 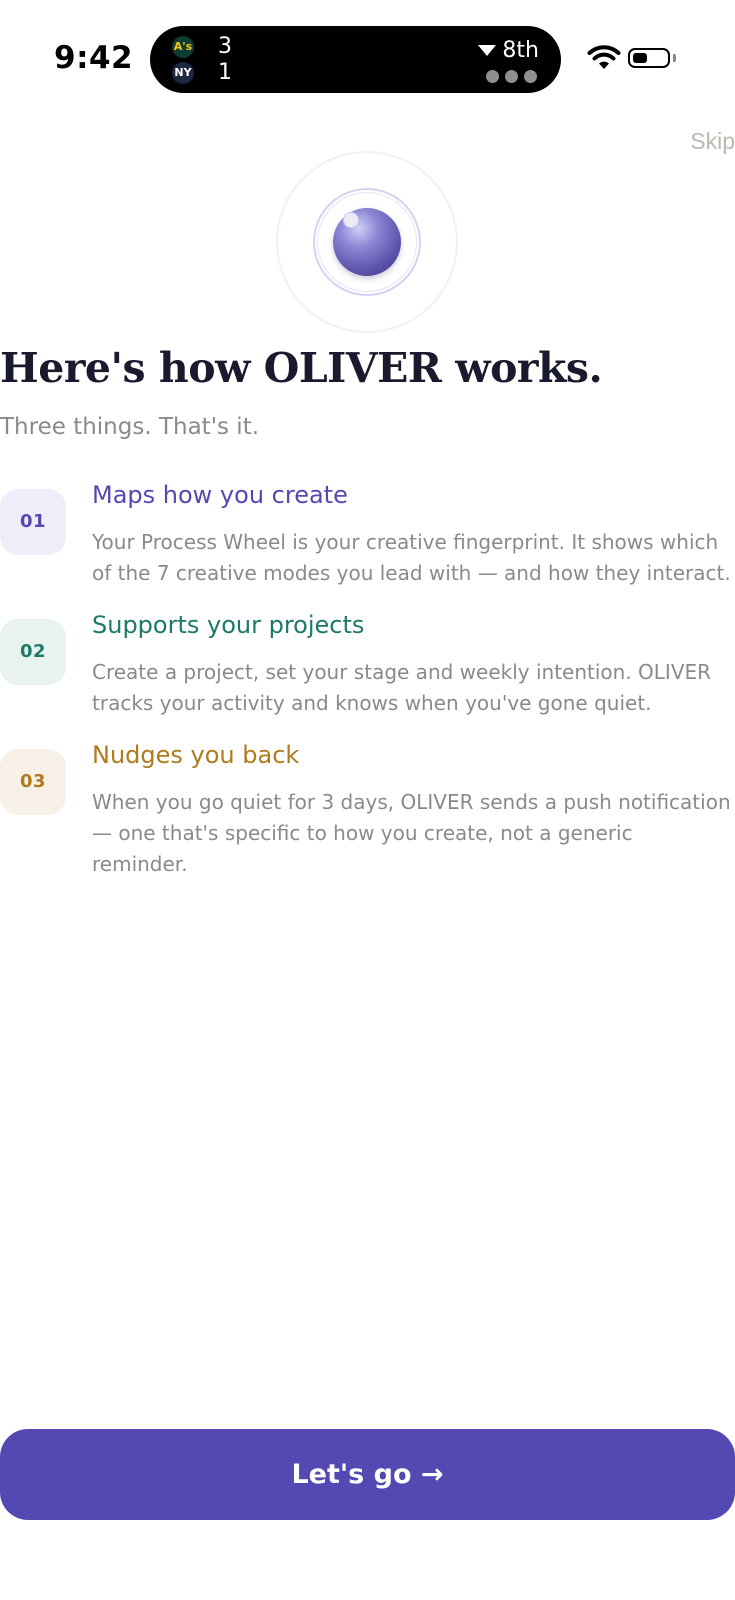 I want to click on page-title: Here's how OLIVER works., so click(x=301, y=368).